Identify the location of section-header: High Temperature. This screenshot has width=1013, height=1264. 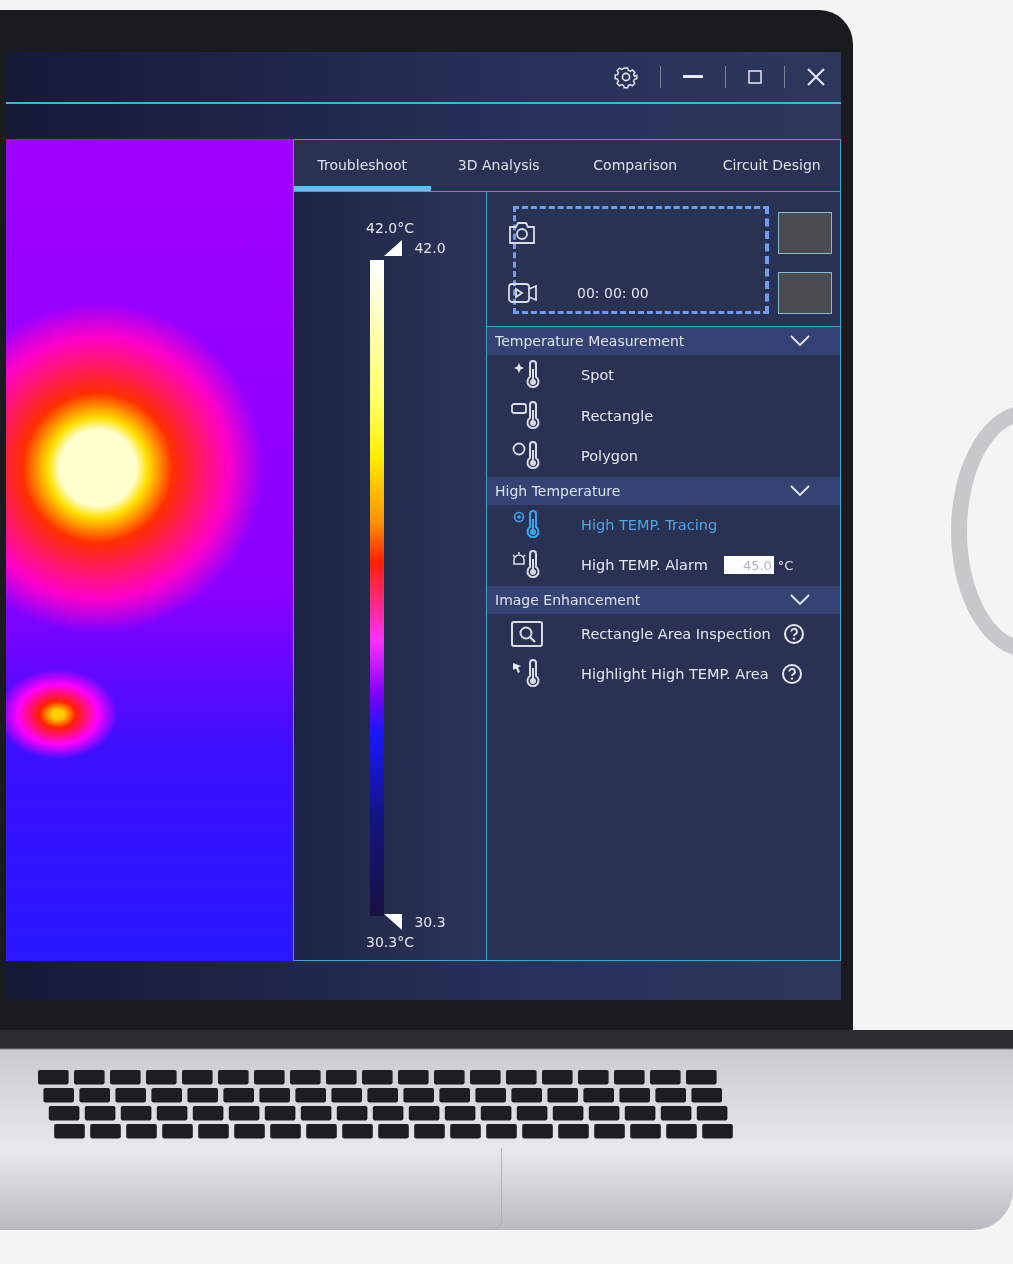
(663, 490).